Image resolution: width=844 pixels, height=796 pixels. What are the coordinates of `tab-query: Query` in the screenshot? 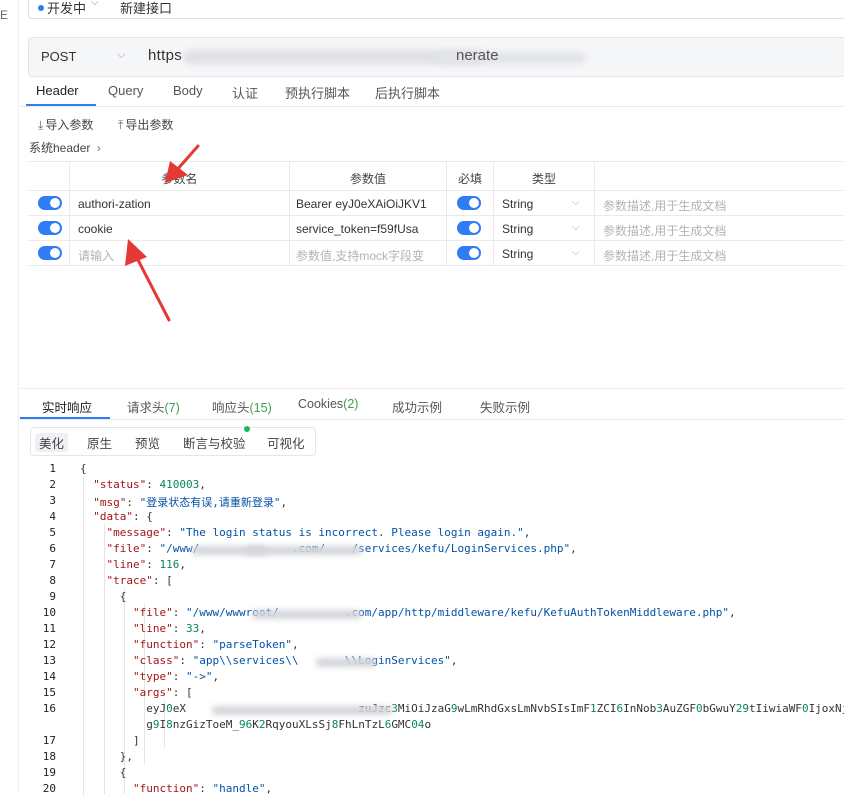 It's located at (125, 90).